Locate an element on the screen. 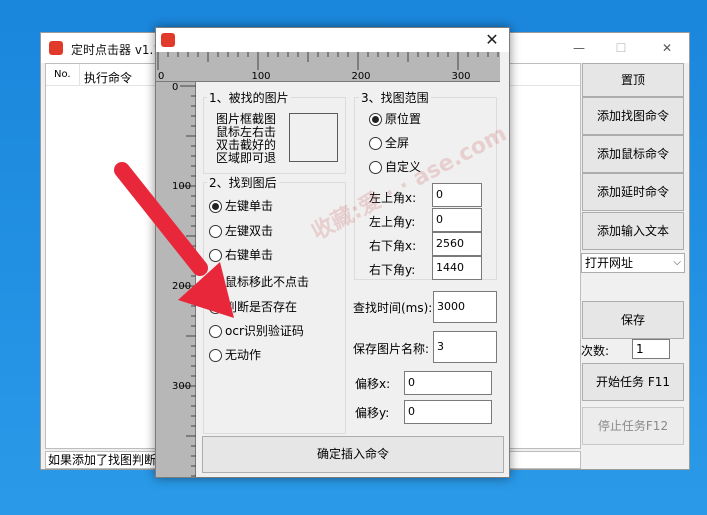  ruler-h-label: 100 is located at coordinates (261, 76).